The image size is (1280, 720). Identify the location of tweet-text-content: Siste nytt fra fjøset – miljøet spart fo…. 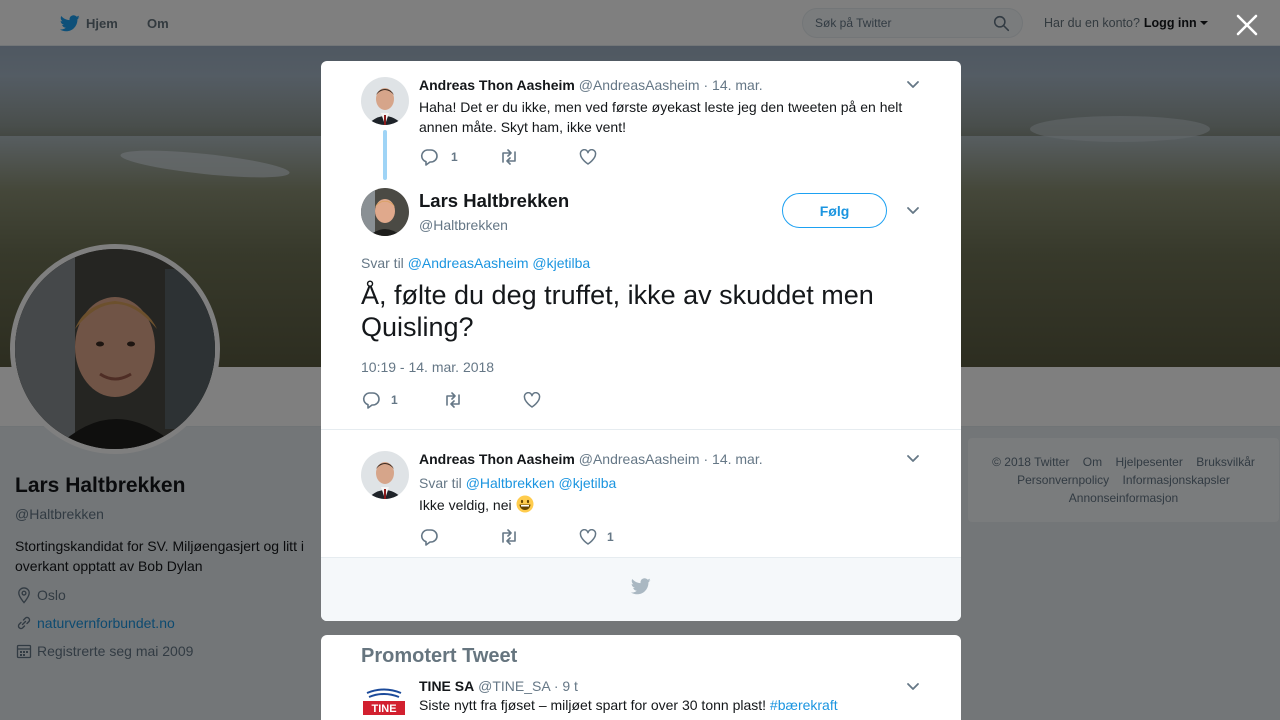
(593, 705).